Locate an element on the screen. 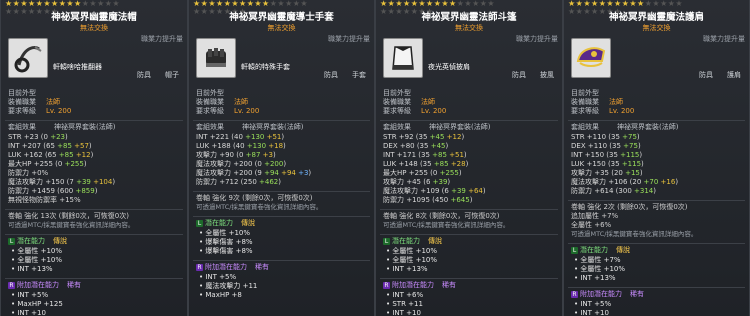 The width and height of the screenshot is (750, 316). stat-bonus: +645 is located at coordinates (460, 199).